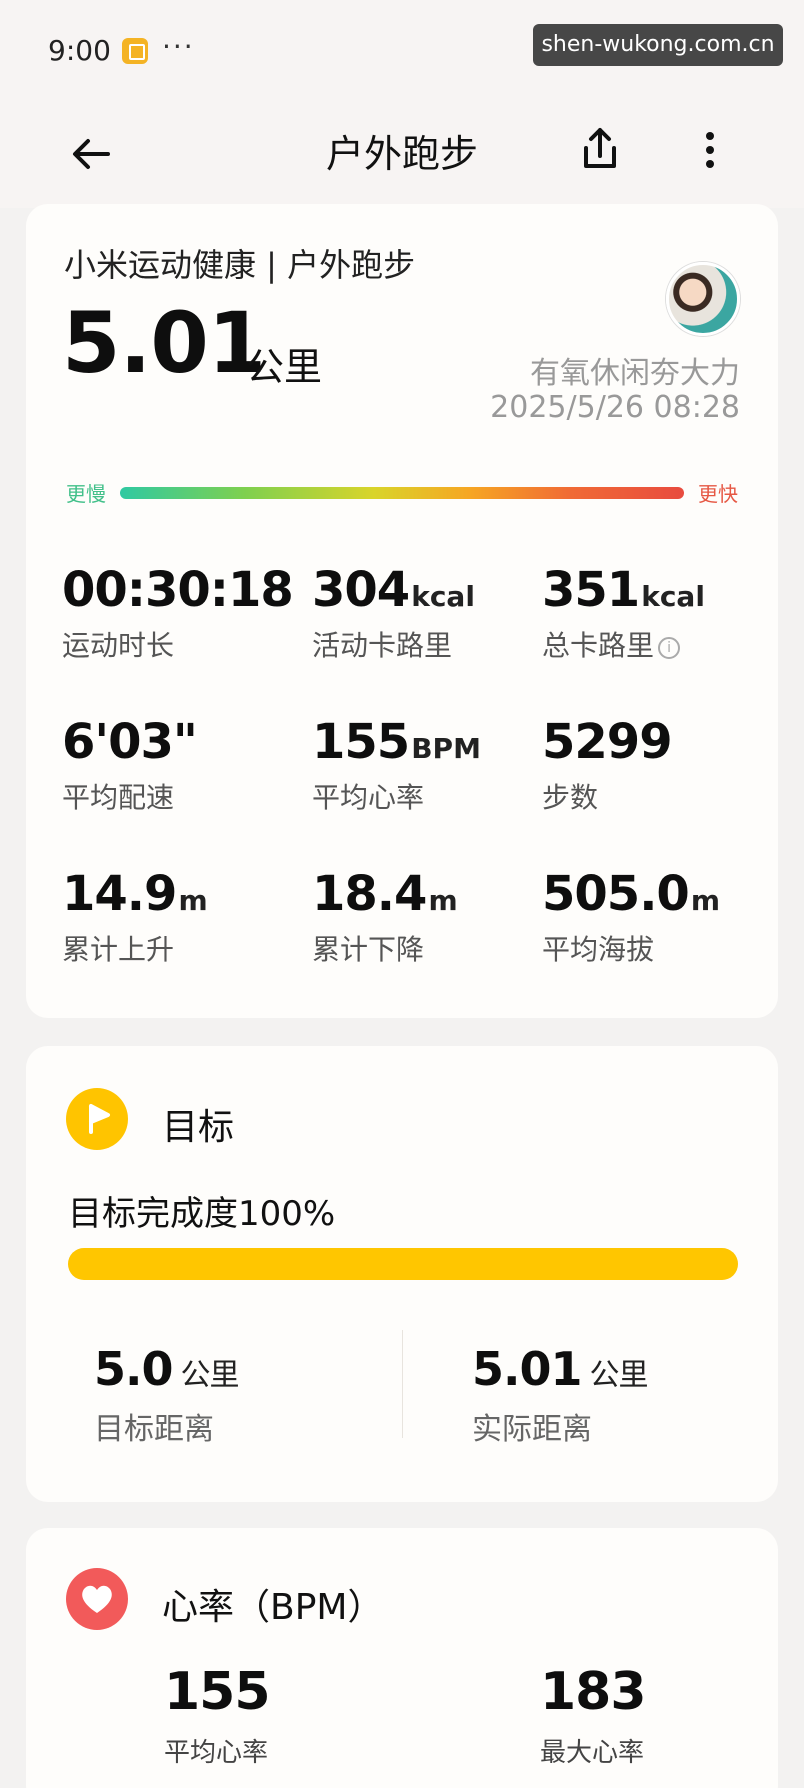  I want to click on stat-elevation-loss: 18.4m 累计下降, so click(385, 917).